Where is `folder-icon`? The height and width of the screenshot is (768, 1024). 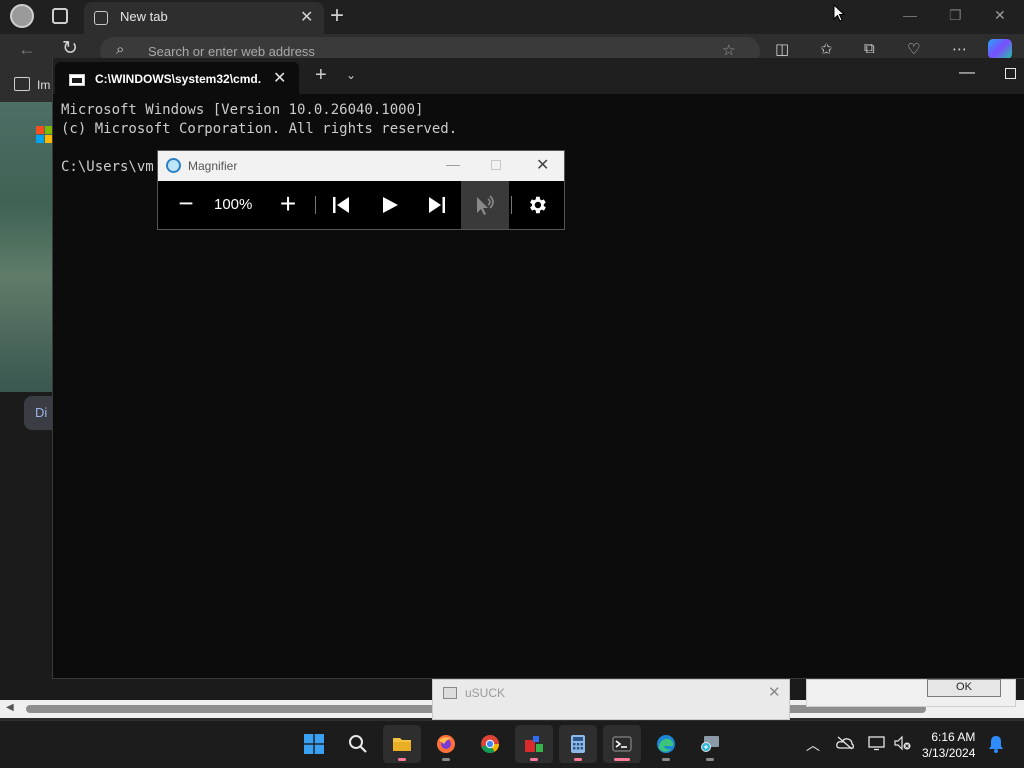 folder-icon is located at coordinates (402, 744).